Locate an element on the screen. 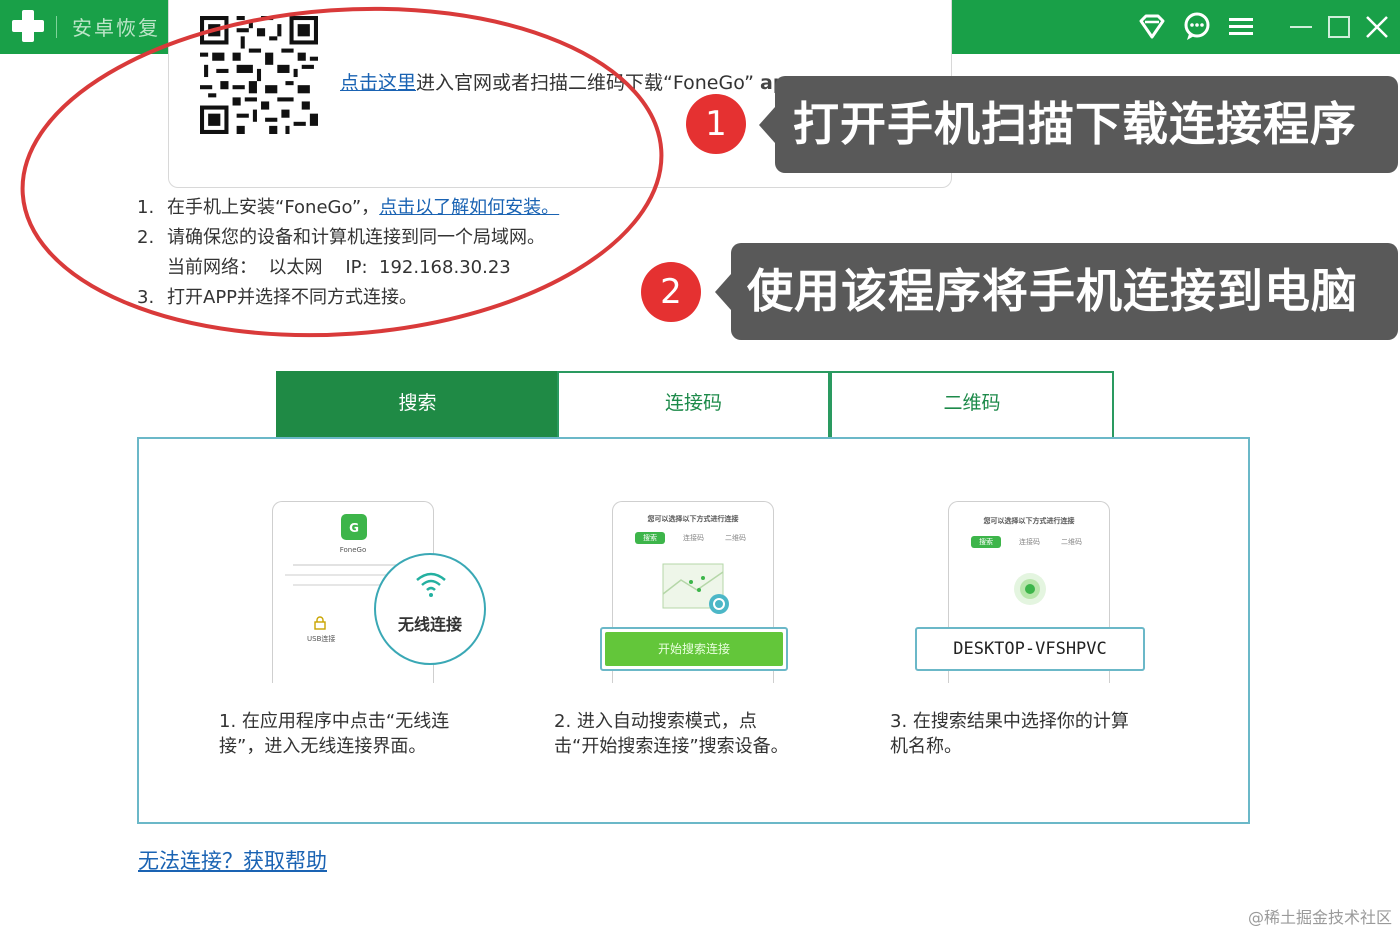  network-label: 当前网络： is located at coordinates (212, 267).